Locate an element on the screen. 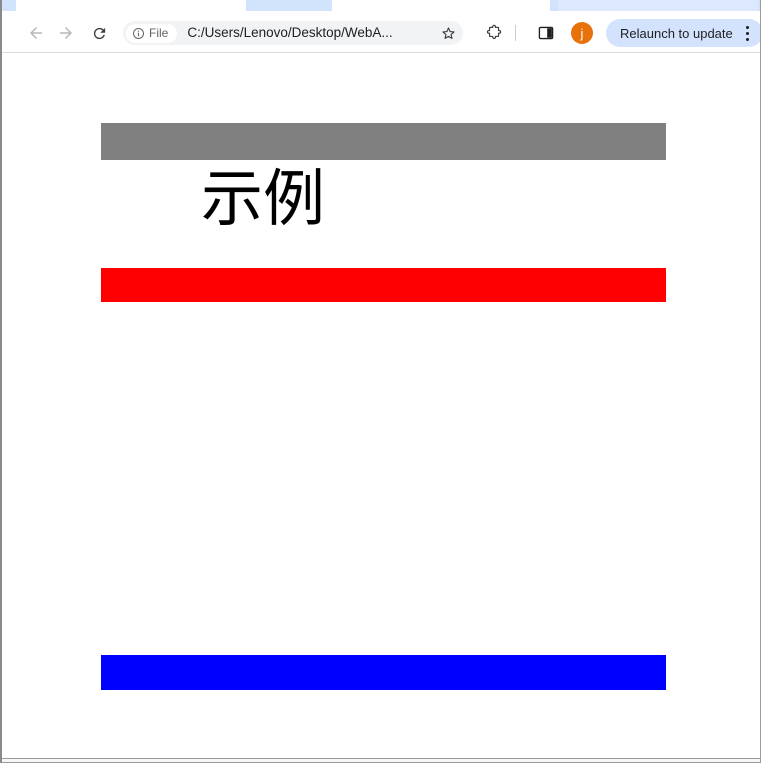 The height and width of the screenshot is (763, 761). side-panel-icon is located at coordinates (546, 33).